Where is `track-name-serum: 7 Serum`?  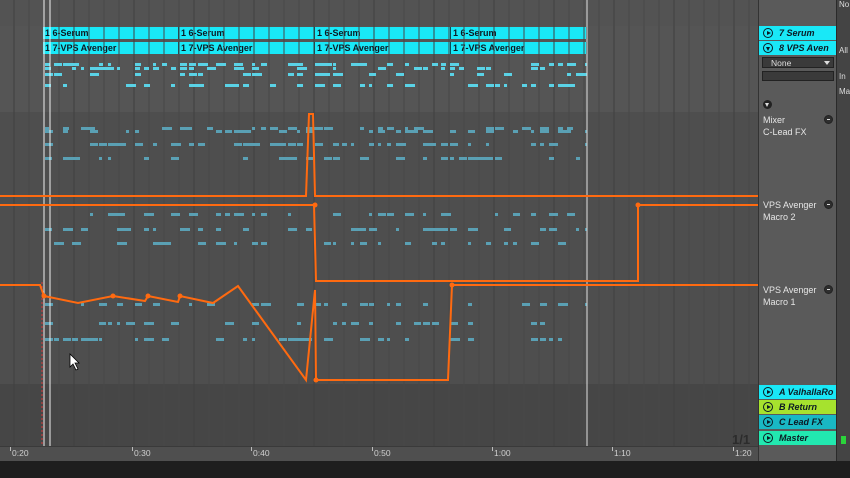
track-name-serum: 7 Serum is located at coordinates (797, 33).